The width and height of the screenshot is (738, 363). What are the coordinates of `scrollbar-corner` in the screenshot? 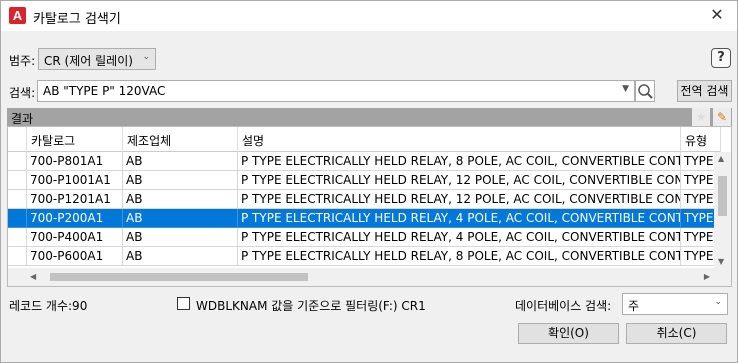 It's located at (722, 277).